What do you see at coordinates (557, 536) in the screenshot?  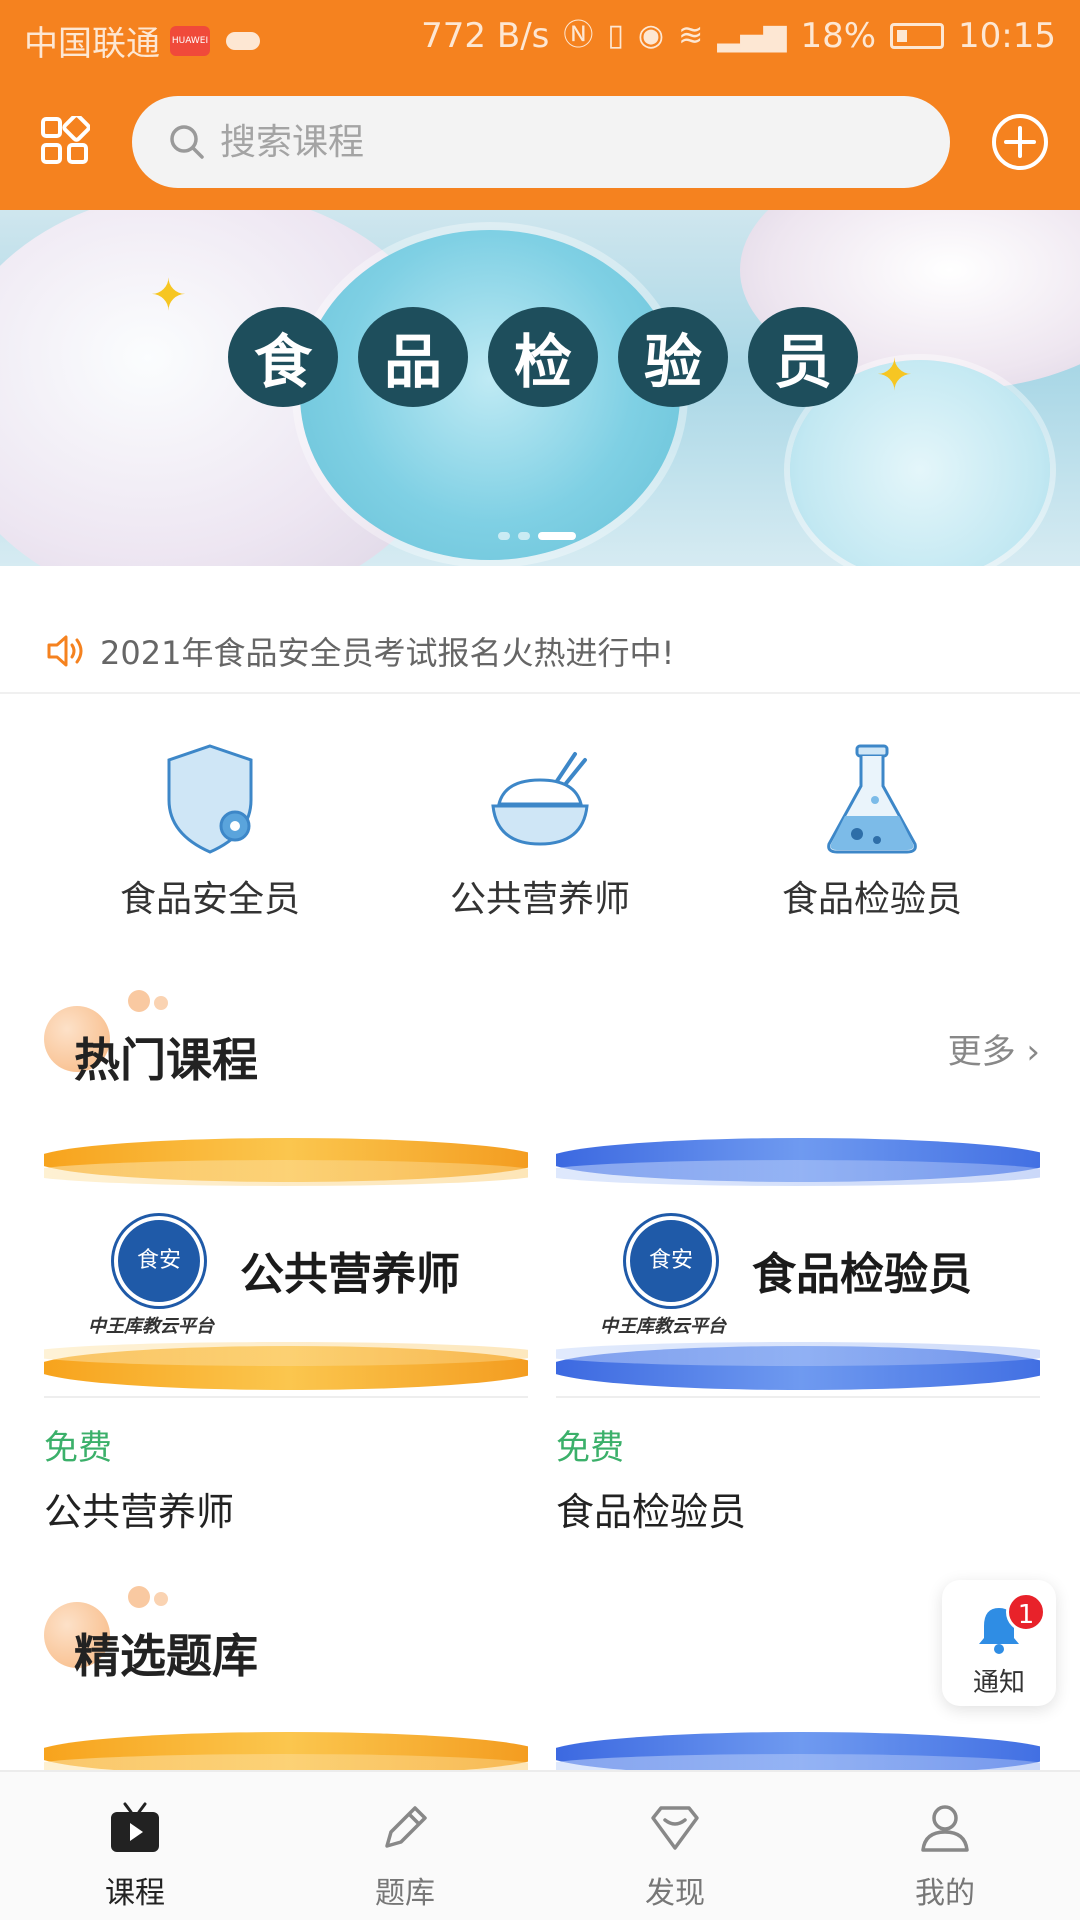 I see `carousel-dot-active` at bounding box center [557, 536].